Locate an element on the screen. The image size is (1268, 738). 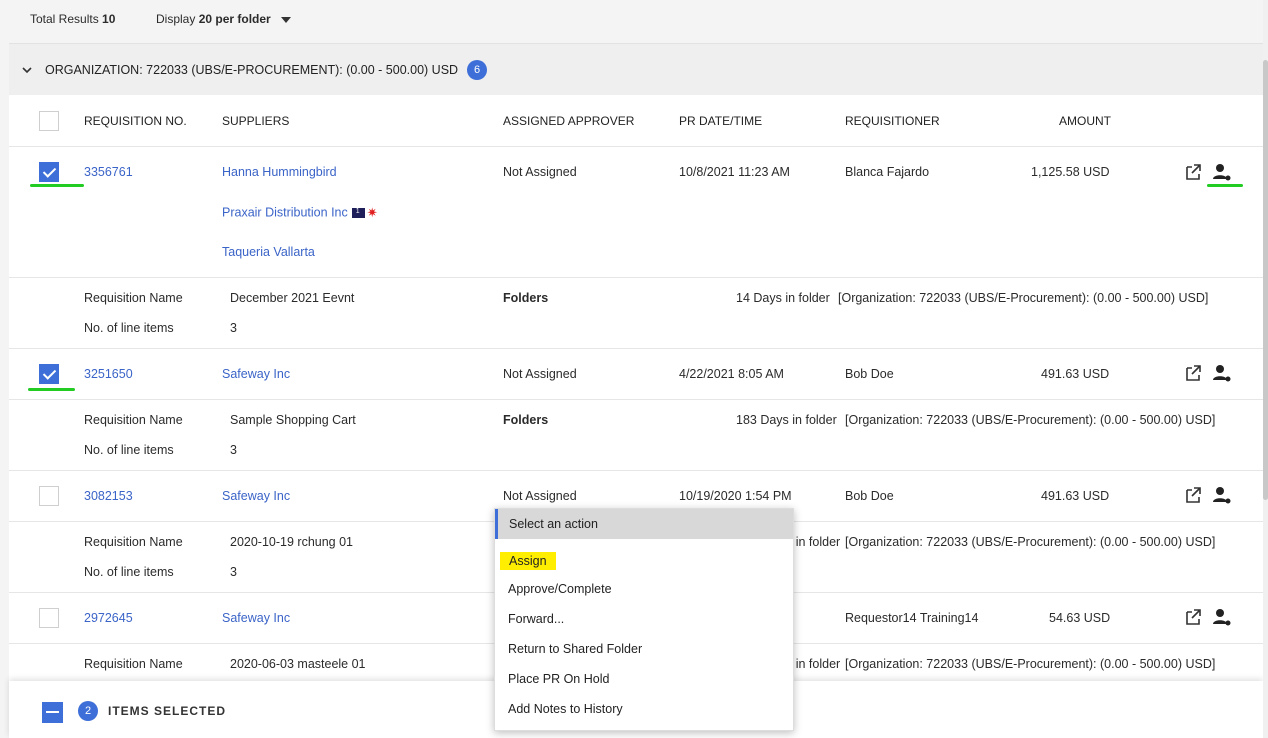
folder-count-badge: 6 is located at coordinates (477, 70).